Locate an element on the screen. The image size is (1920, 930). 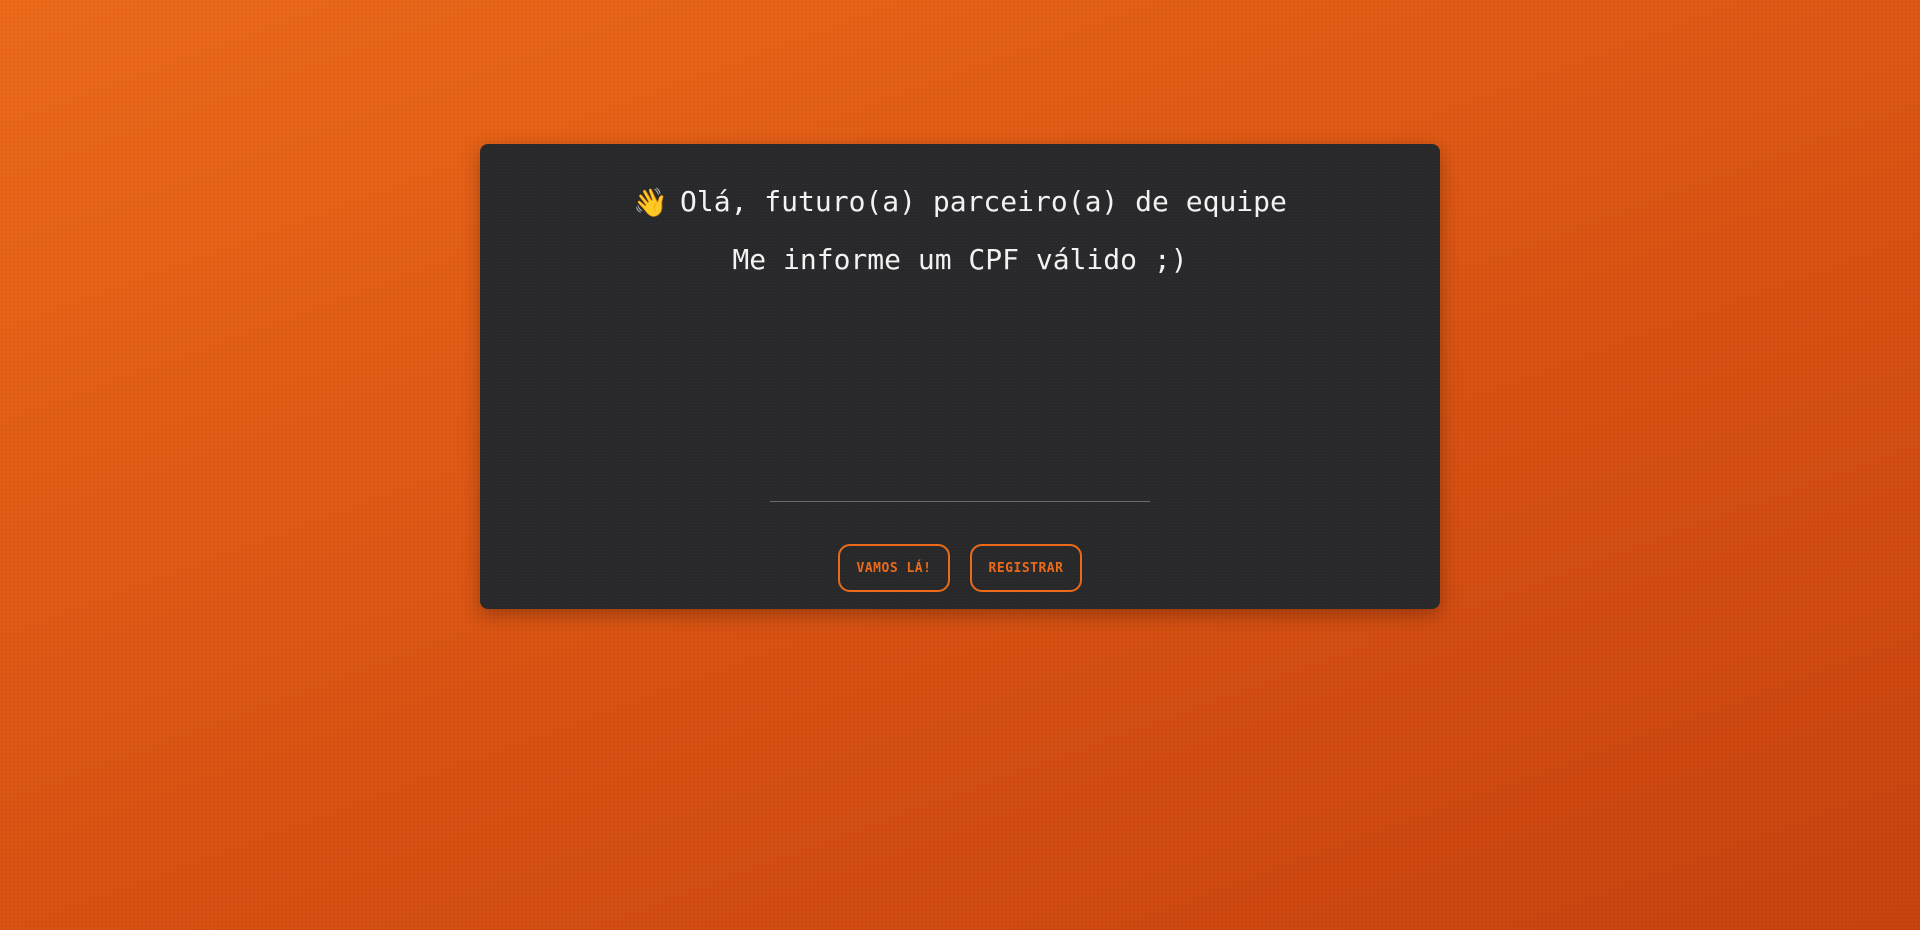
cpf-input is located at coordinates (960, 481).